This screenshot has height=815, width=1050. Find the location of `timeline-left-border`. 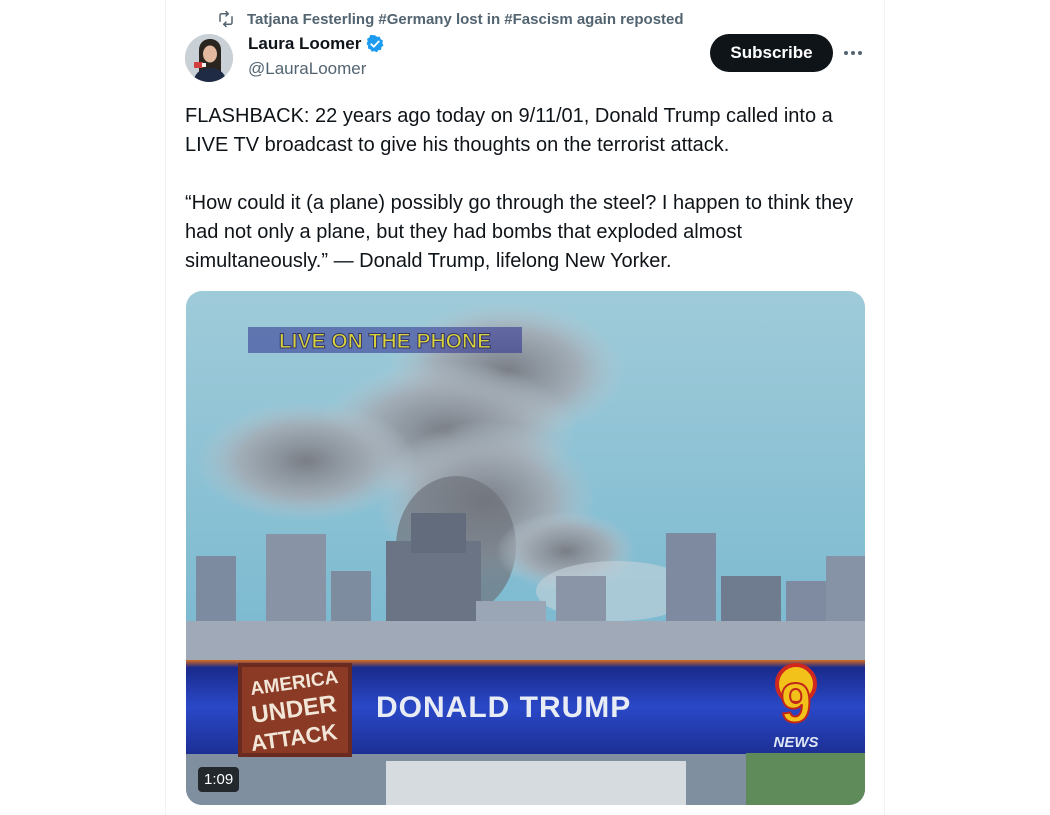

timeline-left-border is located at coordinates (165, 407).